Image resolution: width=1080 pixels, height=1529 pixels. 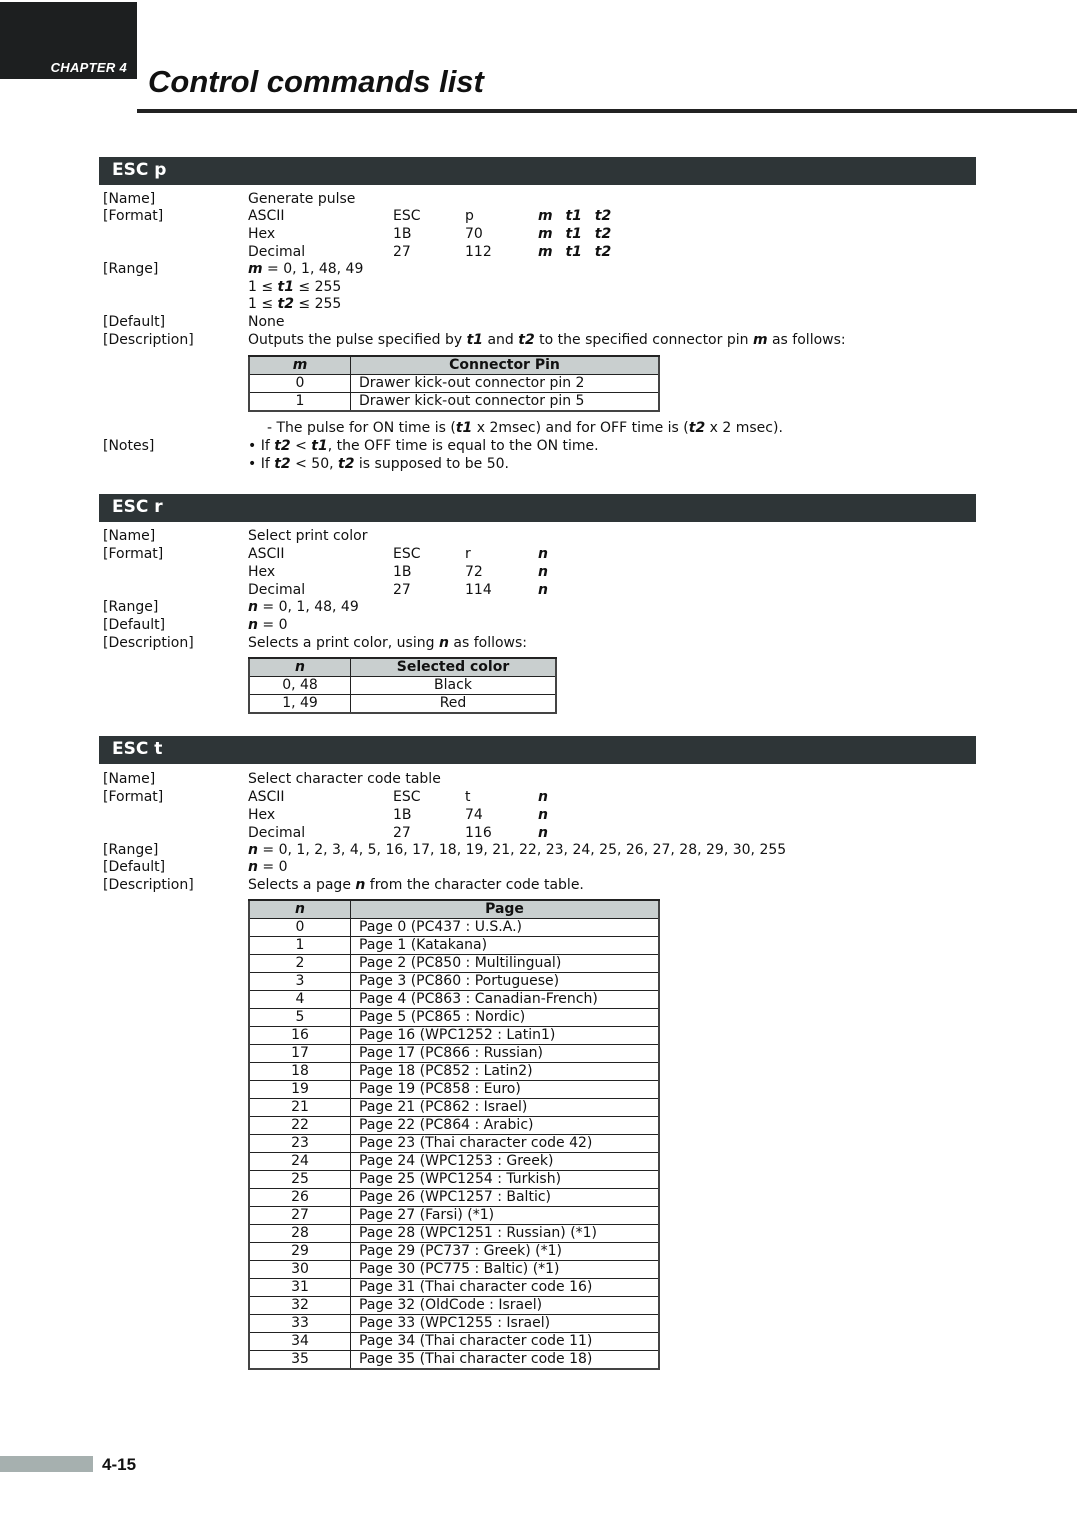 I want to click on format-params: m t1 t2, so click(x=575, y=216).